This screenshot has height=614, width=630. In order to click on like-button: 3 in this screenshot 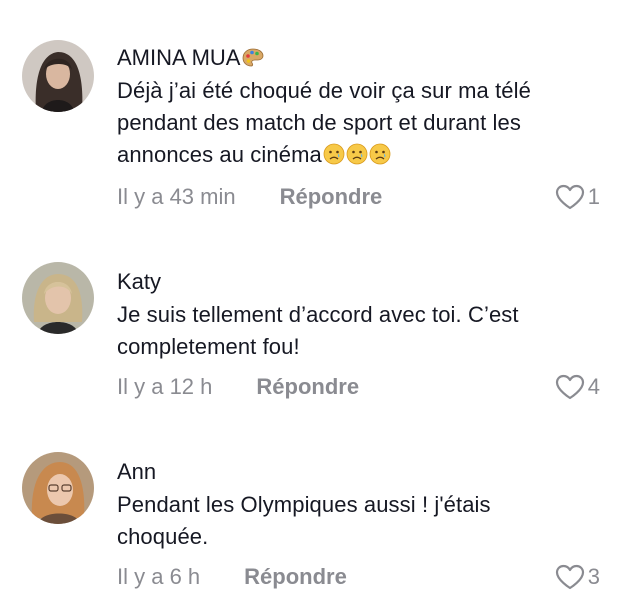, I will do `click(577, 577)`.